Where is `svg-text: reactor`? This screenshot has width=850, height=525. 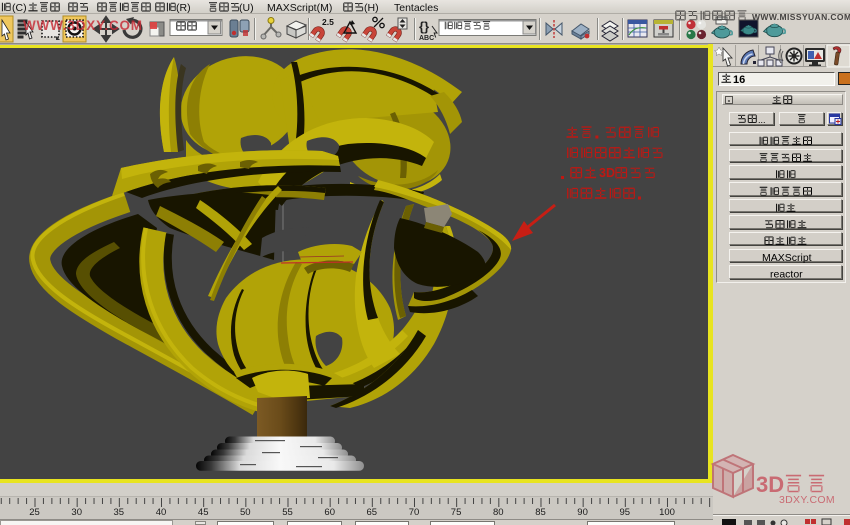
svg-text: reactor is located at coordinates (786, 275).